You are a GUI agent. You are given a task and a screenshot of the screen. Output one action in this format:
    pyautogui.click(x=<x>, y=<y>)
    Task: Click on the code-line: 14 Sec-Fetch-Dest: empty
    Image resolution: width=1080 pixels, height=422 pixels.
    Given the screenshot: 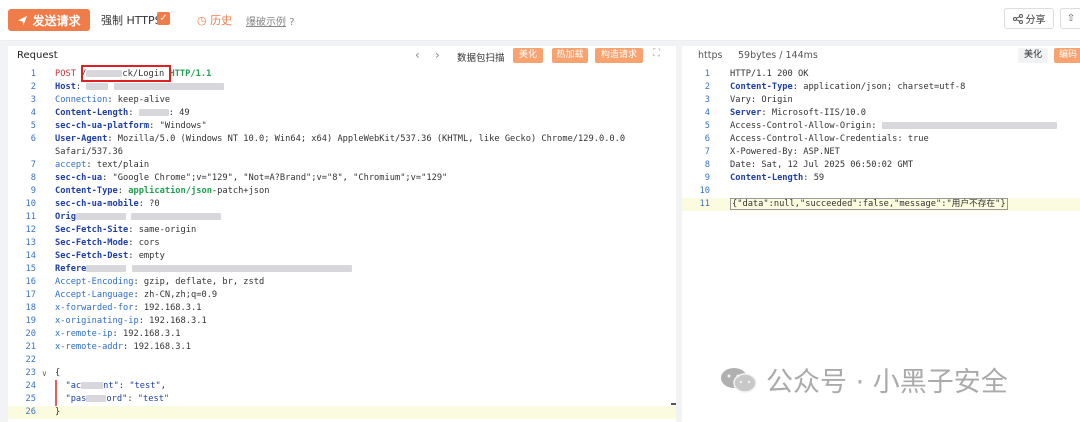 What is the action you would take?
    pyautogui.click(x=342, y=256)
    